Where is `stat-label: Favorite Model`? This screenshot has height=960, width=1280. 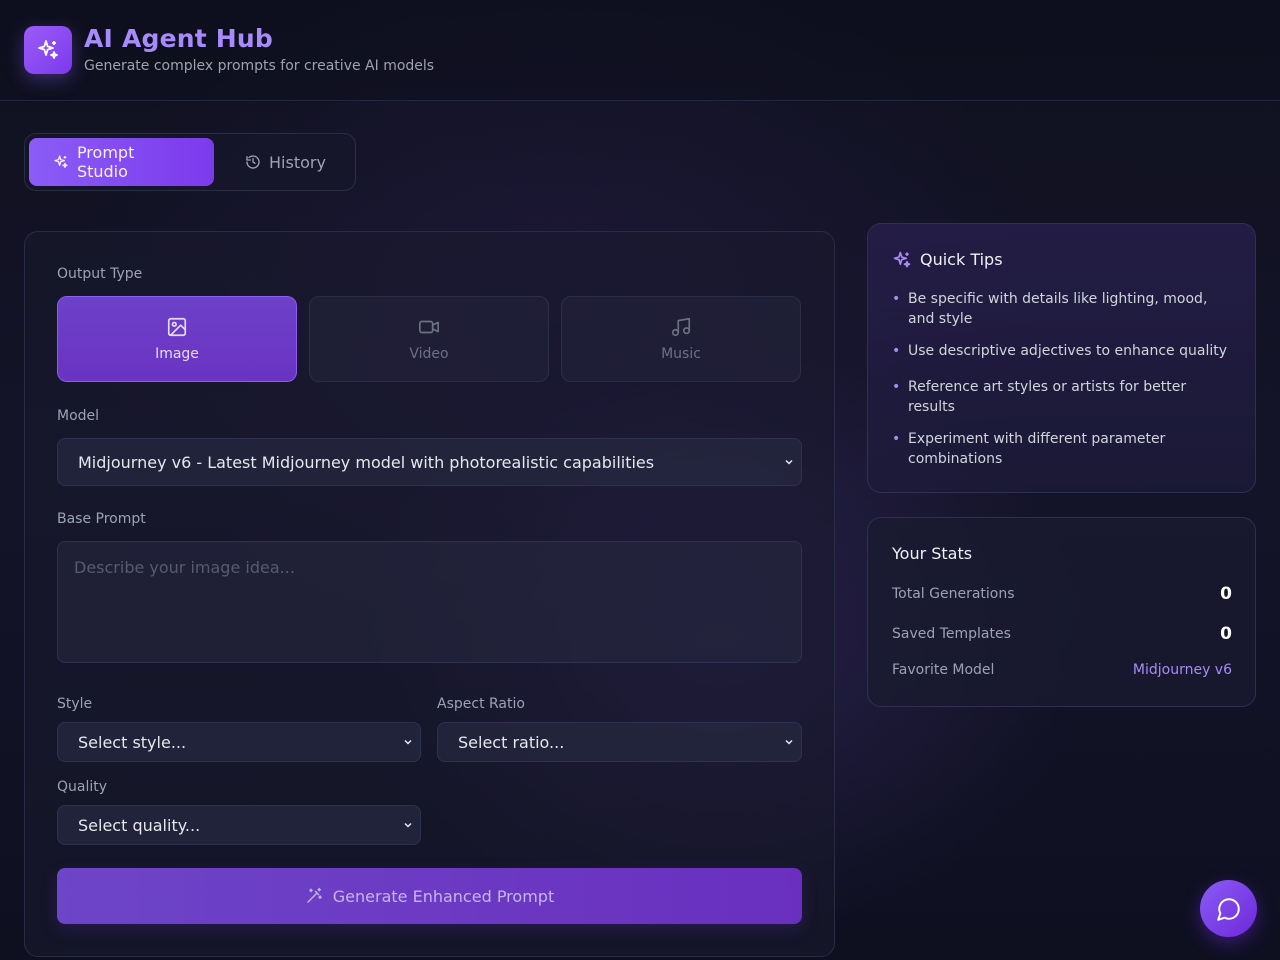 stat-label: Favorite Model is located at coordinates (943, 670).